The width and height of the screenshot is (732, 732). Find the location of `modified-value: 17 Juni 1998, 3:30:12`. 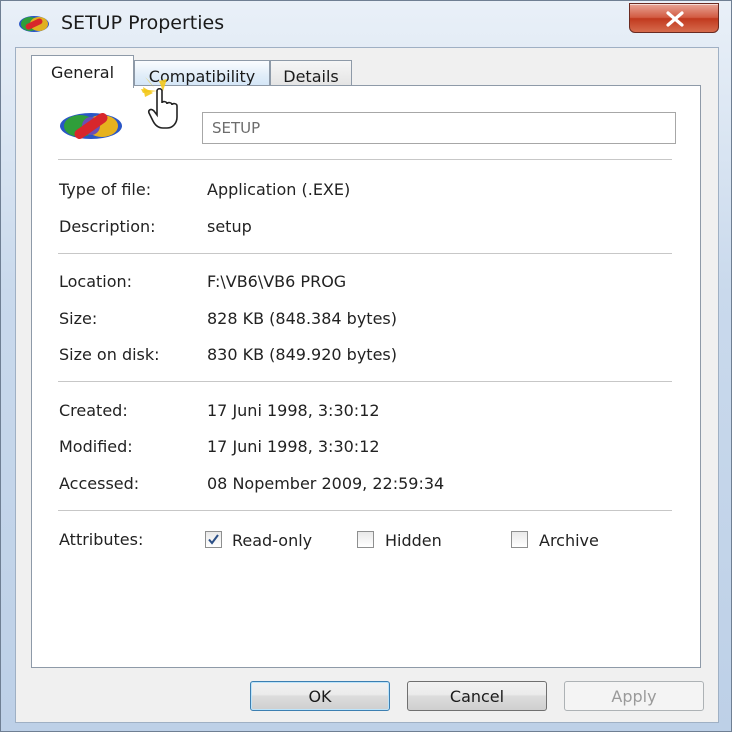

modified-value: 17 Juni 1998, 3:30:12 is located at coordinates (293, 446).